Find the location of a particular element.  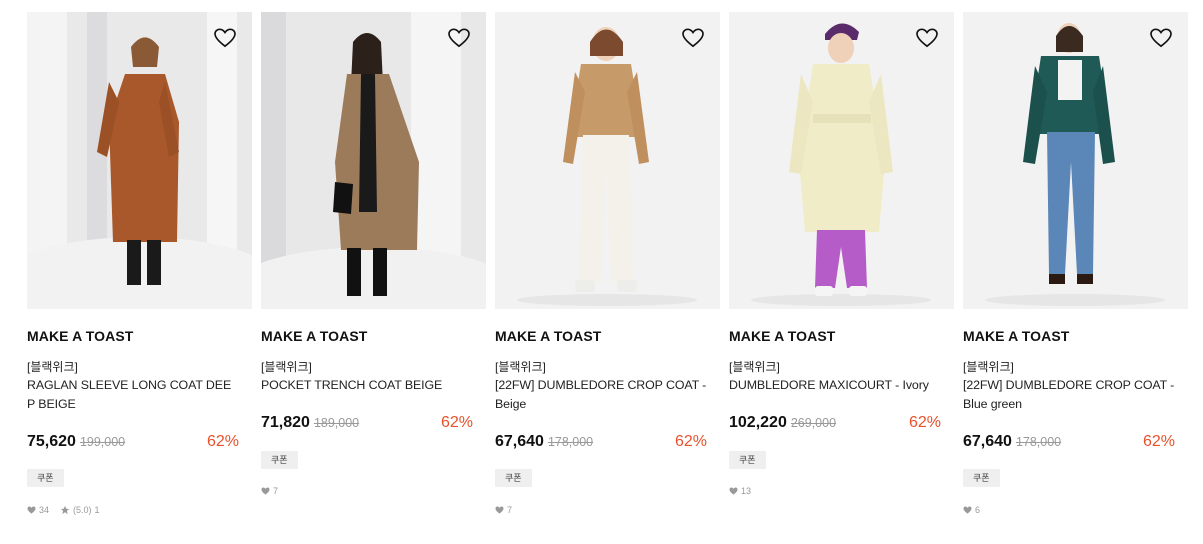

sale-price: 75,620 is located at coordinates (51, 441).